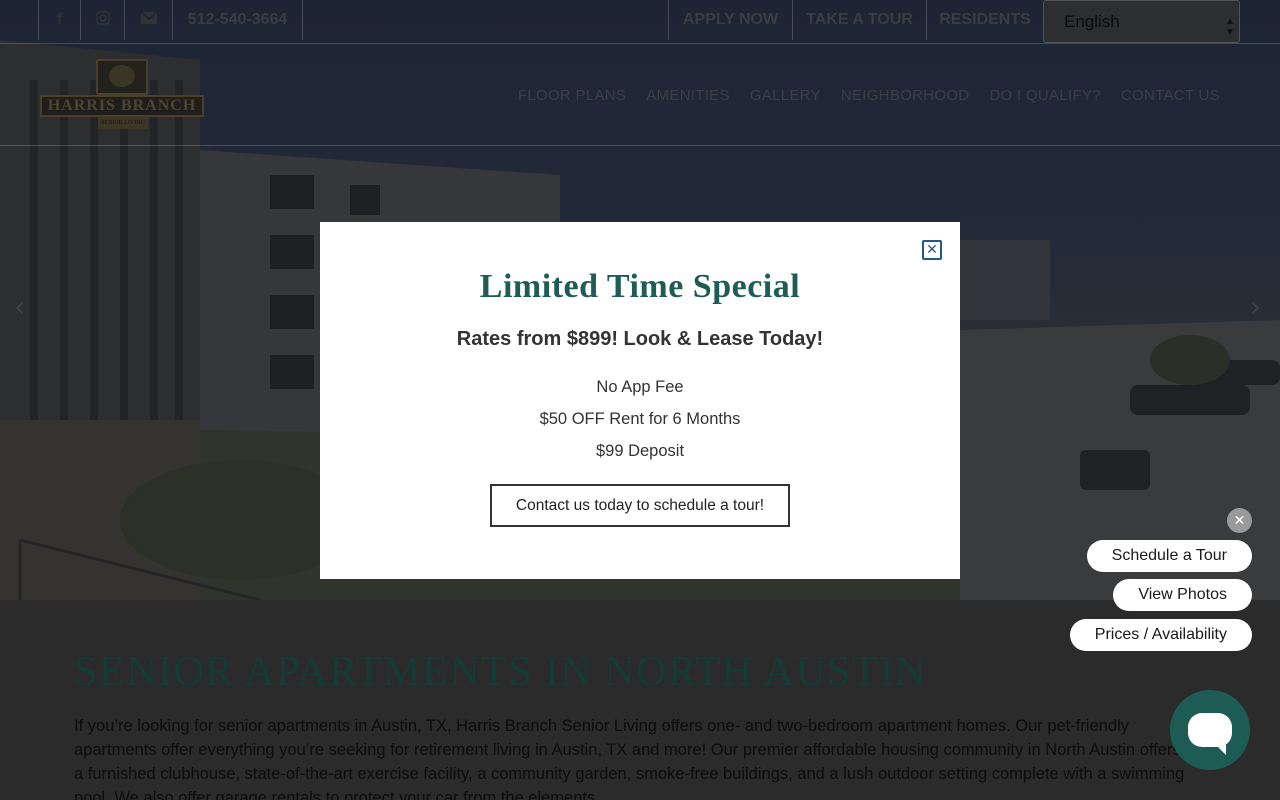 This screenshot has width=1280, height=800. I want to click on schedule-a-tour-button: Schedule a Tour, so click(1169, 556).